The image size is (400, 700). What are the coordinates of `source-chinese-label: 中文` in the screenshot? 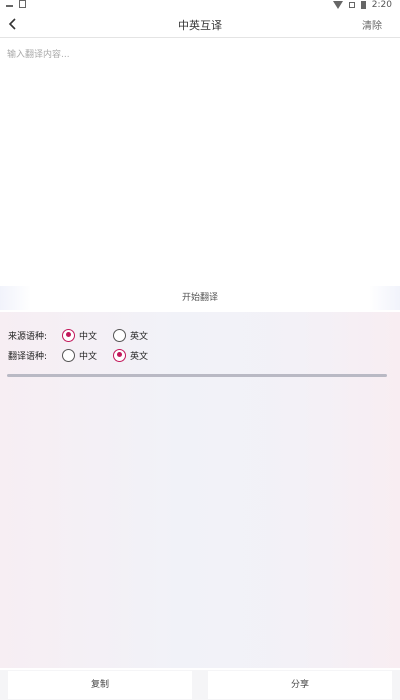 It's located at (88, 336).